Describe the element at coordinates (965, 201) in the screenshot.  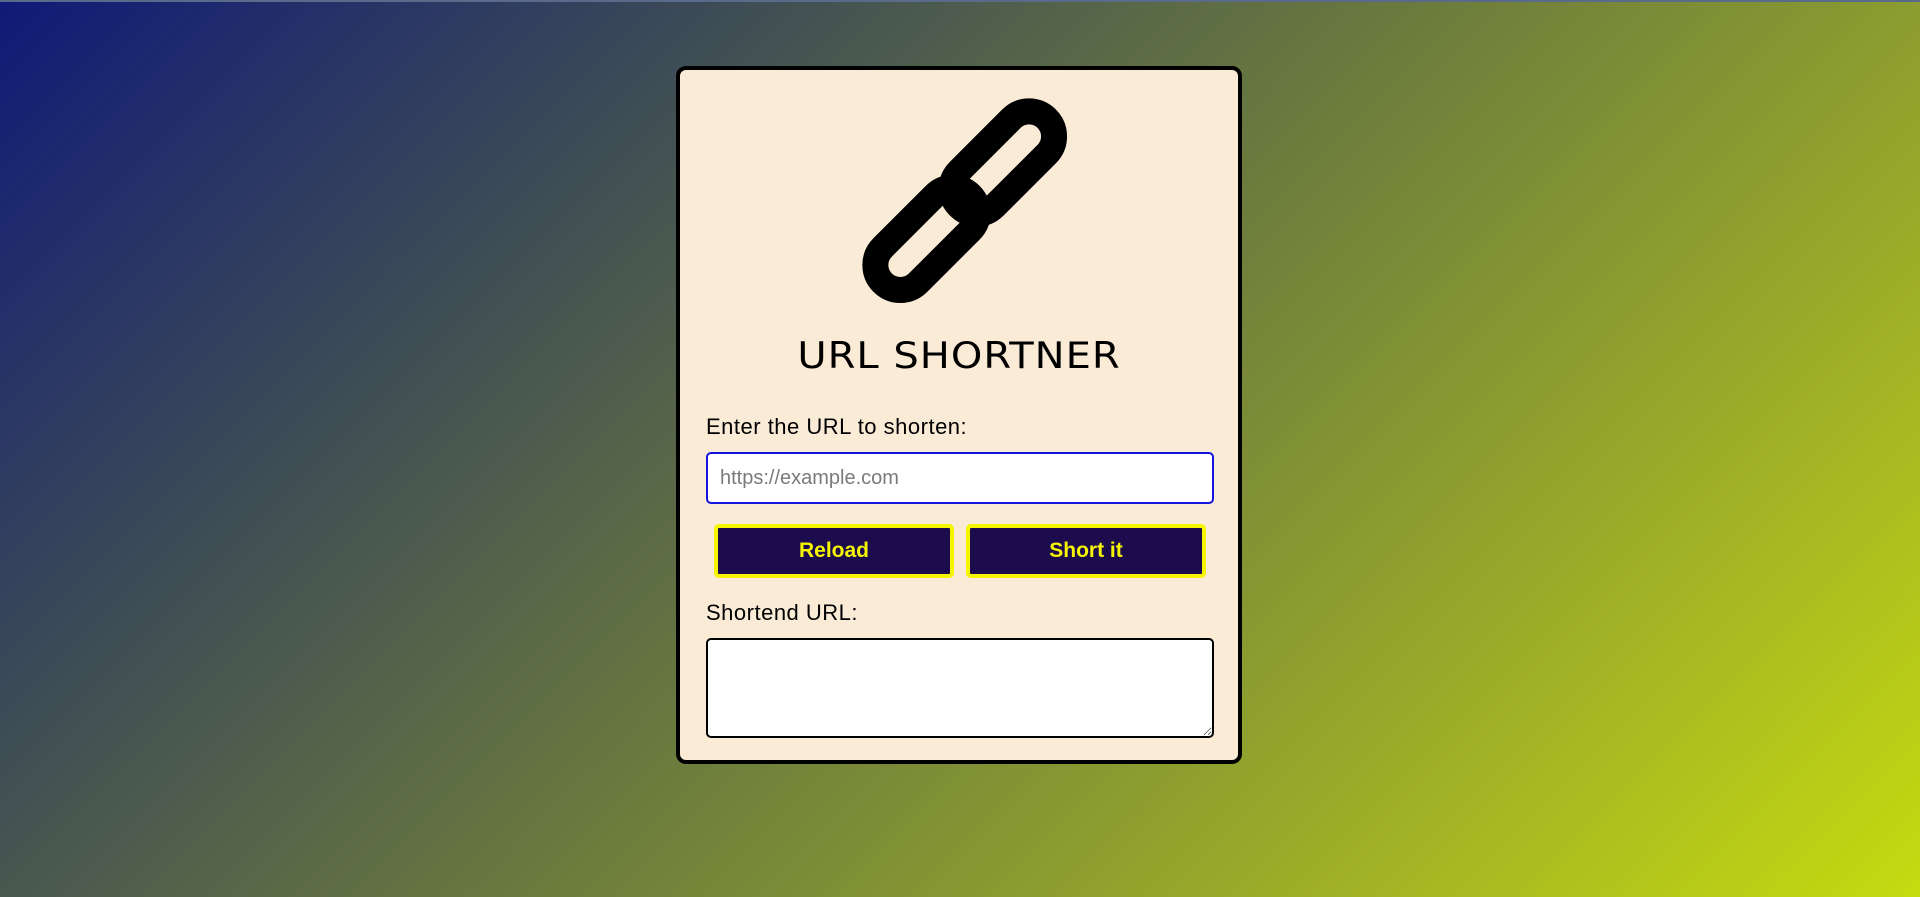
I see `chain-link-icon` at that location.